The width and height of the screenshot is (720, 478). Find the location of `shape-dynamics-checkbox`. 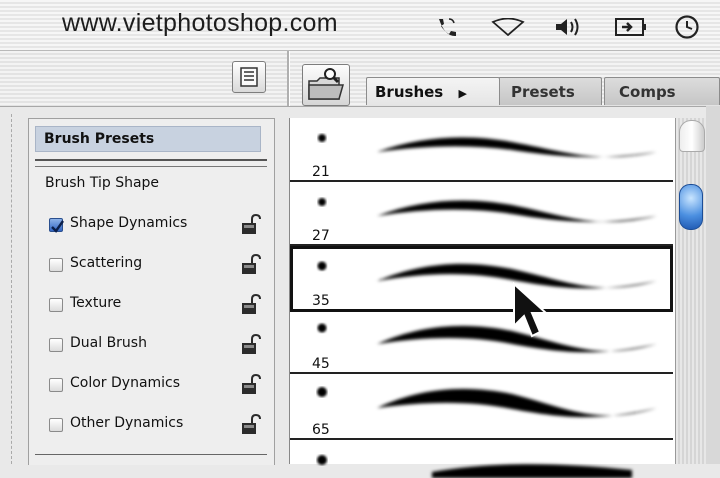

shape-dynamics-checkbox is located at coordinates (56, 225).